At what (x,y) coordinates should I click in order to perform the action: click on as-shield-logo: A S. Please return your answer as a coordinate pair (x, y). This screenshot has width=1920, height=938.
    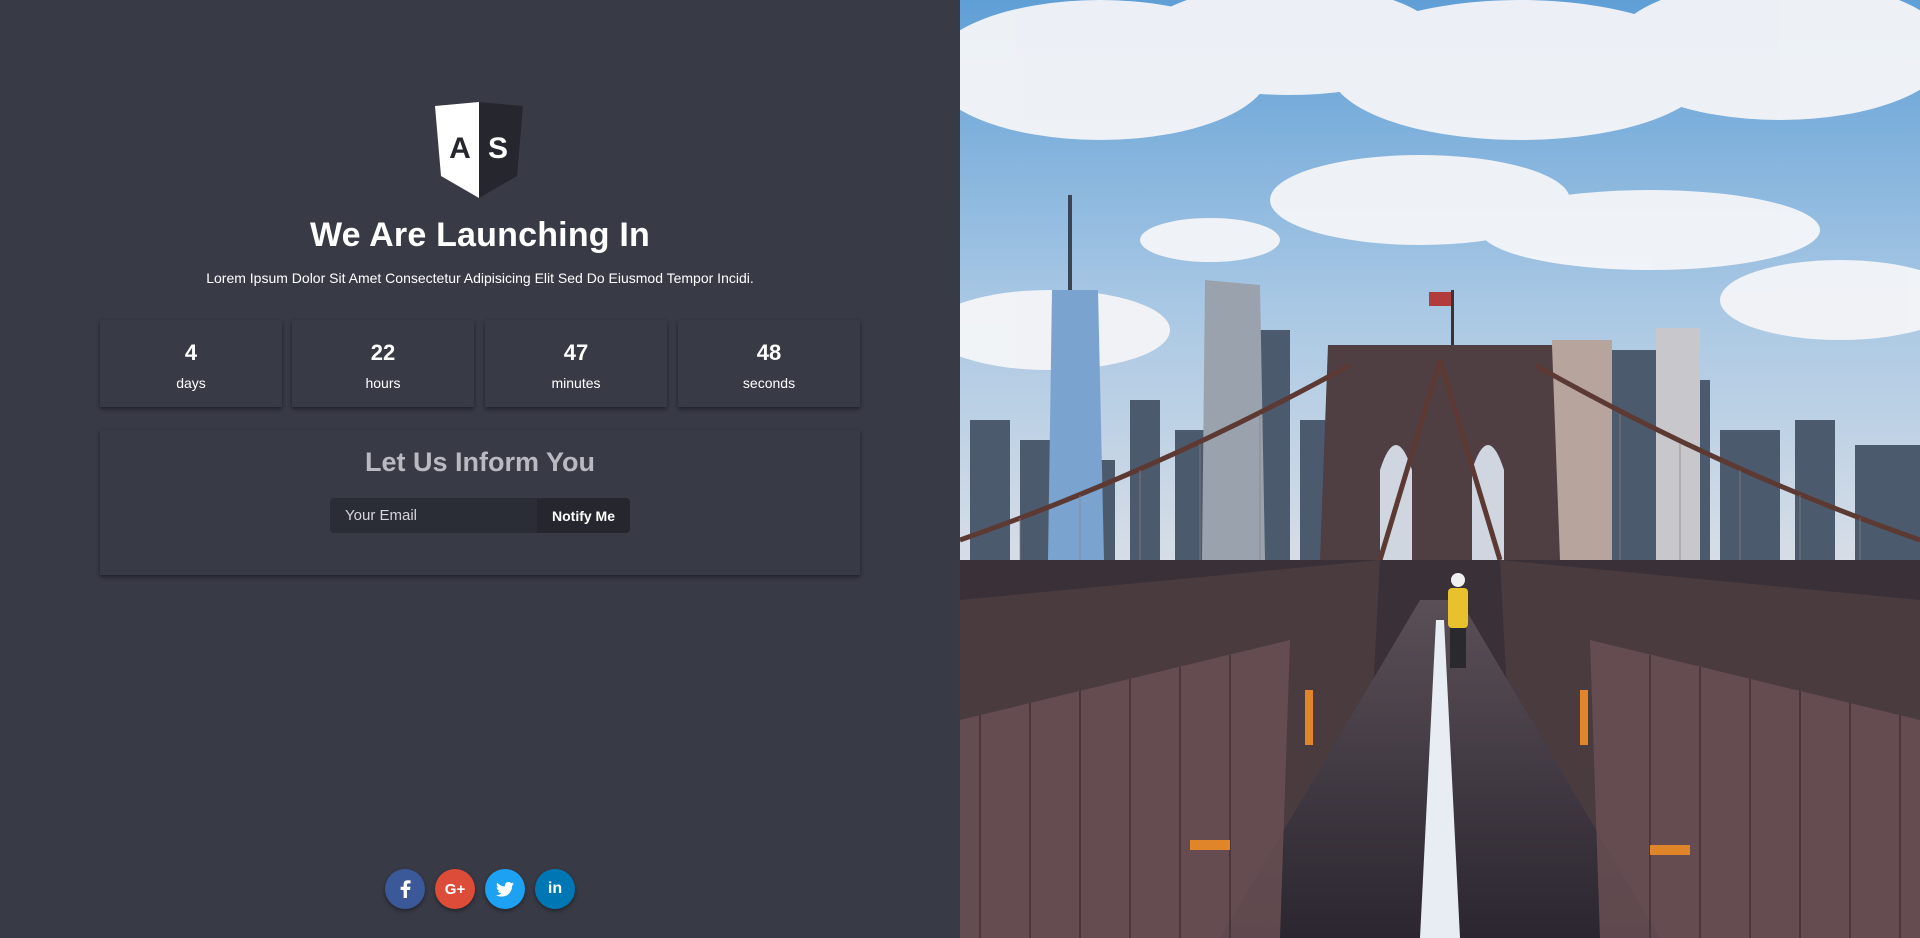
    Looking at the image, I should click on (479, 150).